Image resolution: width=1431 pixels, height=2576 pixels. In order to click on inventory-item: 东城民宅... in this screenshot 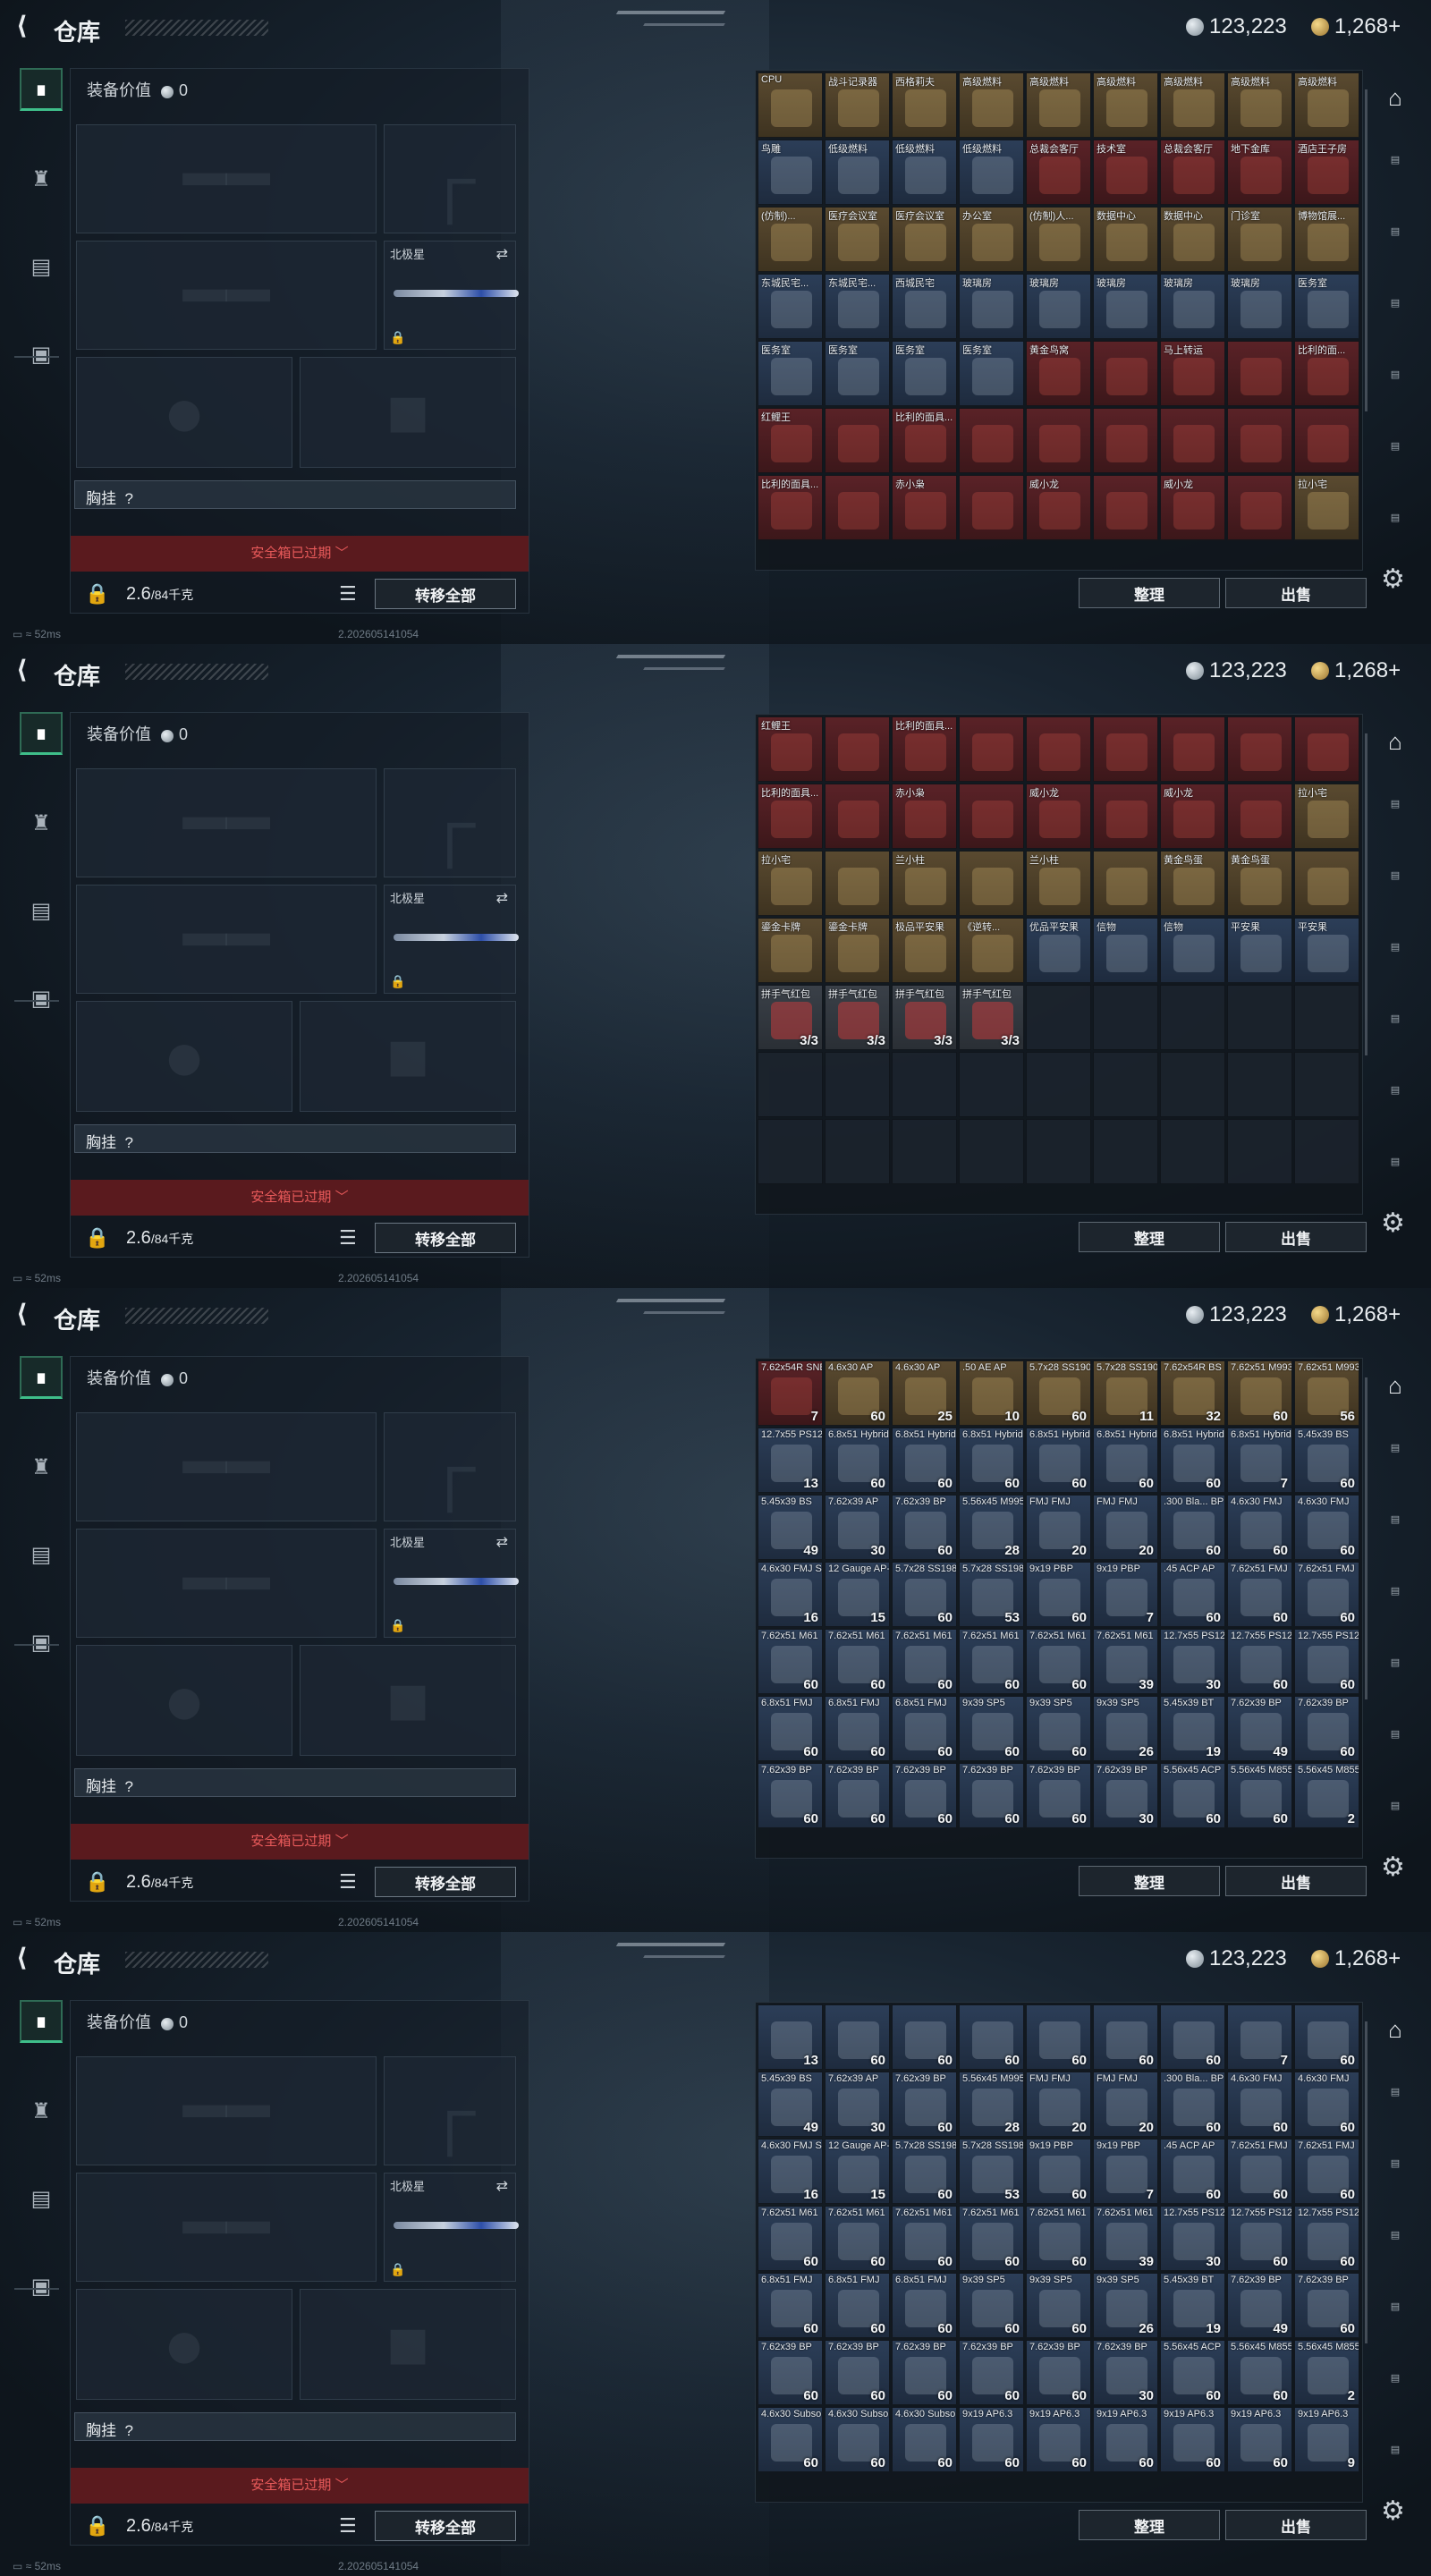, I will do `click(791, 306)`.